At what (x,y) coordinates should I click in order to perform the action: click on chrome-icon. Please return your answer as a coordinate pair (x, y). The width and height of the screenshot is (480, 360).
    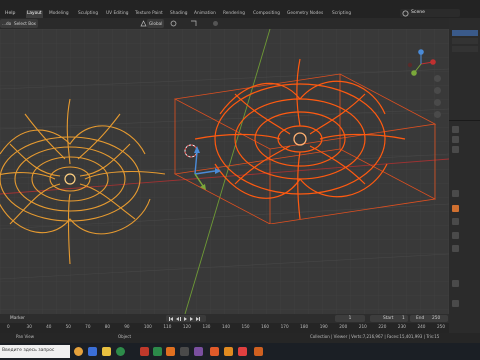
    Looking at the image, I should click on (78, 351).